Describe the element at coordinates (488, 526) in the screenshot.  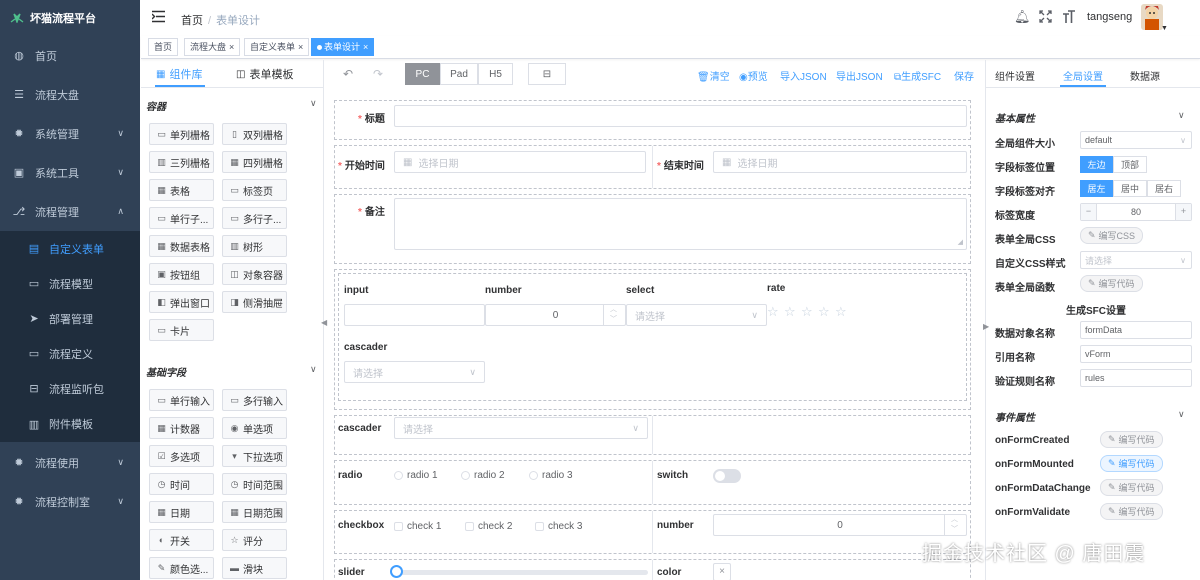
I see `check-option-2: check 2` at that location.